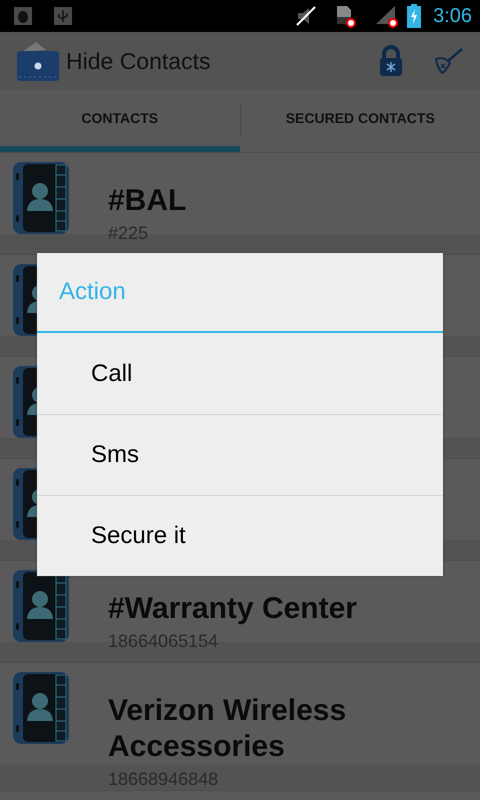 The image size is (480, 800). I want to click on battery-icon, so click(414, 16).